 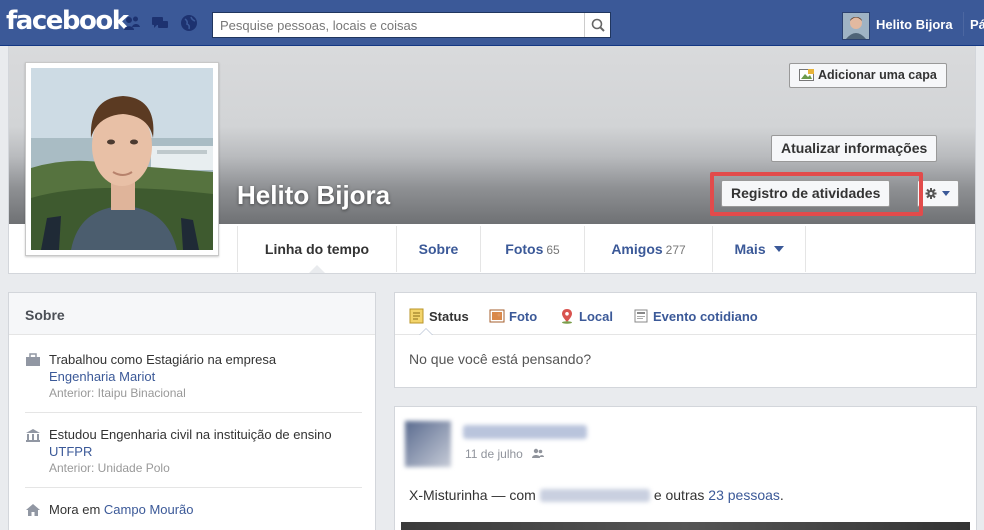 I want to click on user-avatar-image, so click(x=856, y=26).